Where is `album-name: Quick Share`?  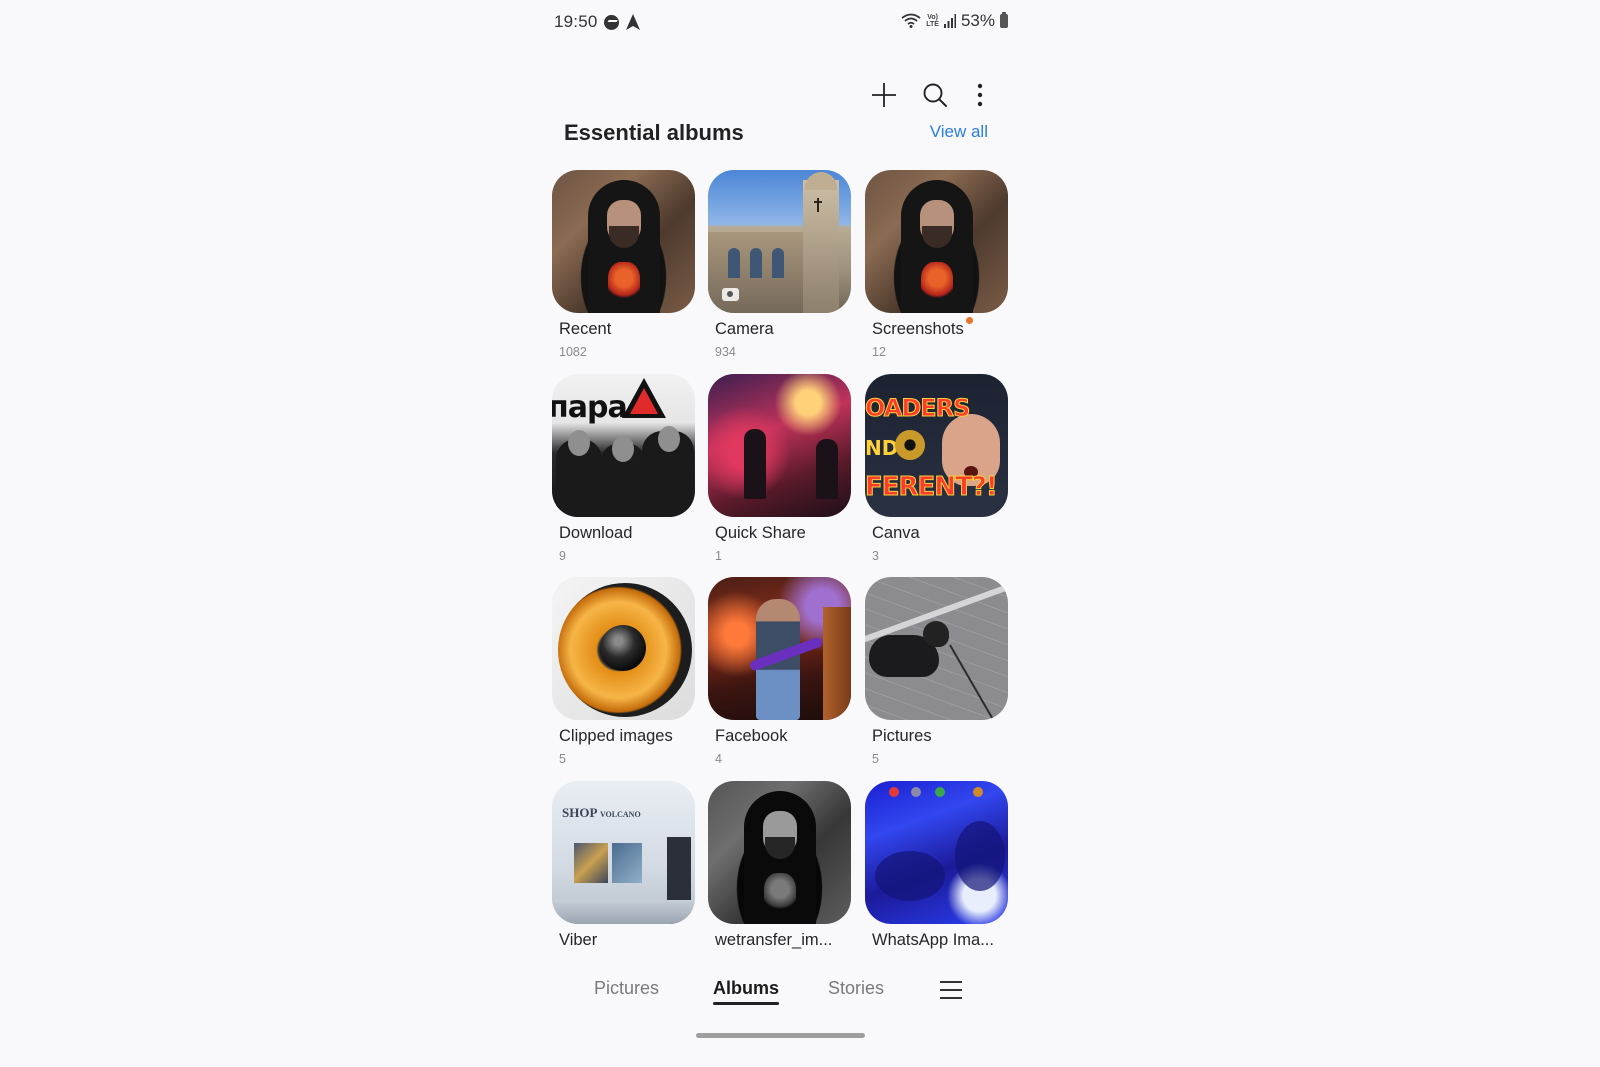
album-name: Quick Share is located at coordinates (760, 533).